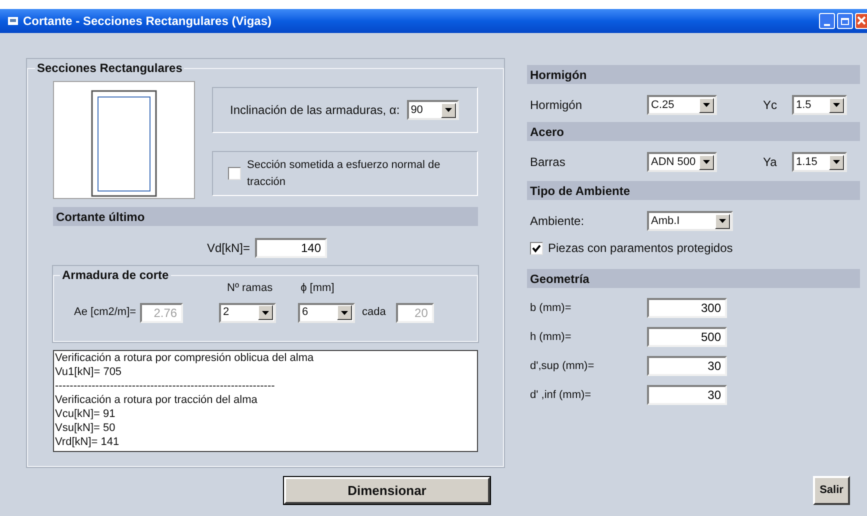 The image size is (867, 516). I want to click on section-header: Tipo de Ambiente, so click(693, 190).